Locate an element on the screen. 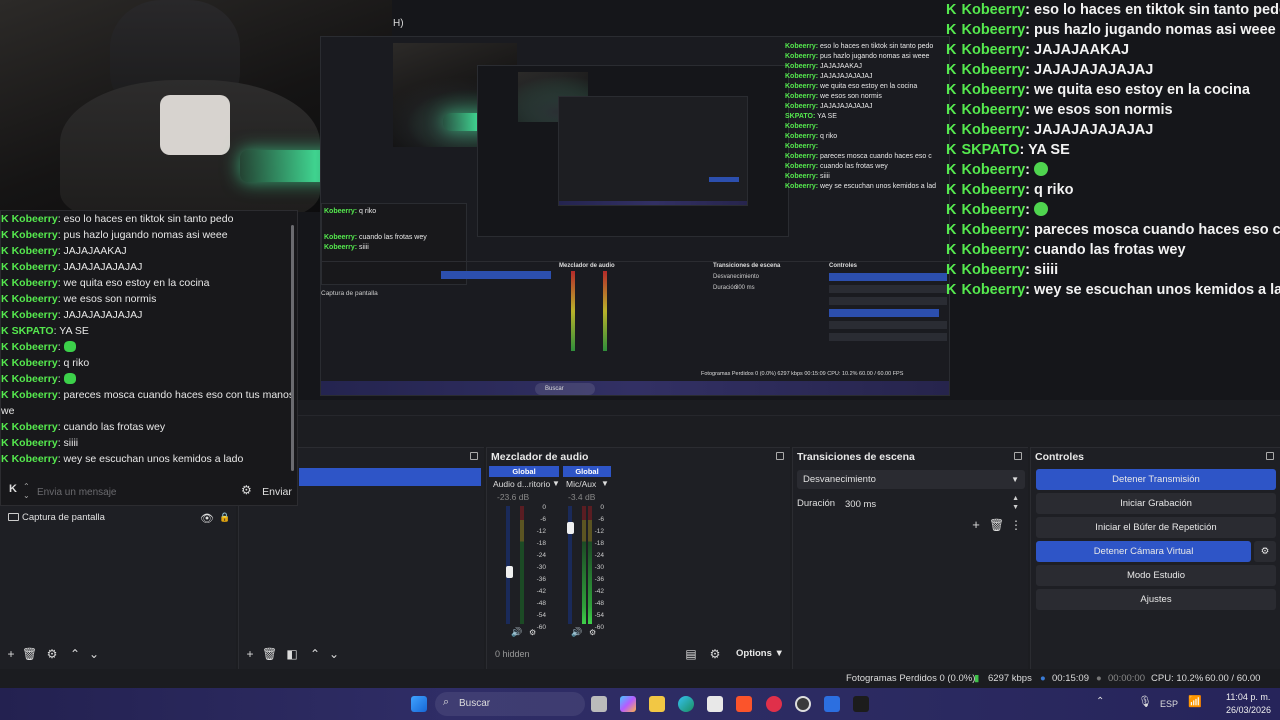  stop-virtual-camera-button: Detener Cámara Virtual is located at coordinates (1143, 551).